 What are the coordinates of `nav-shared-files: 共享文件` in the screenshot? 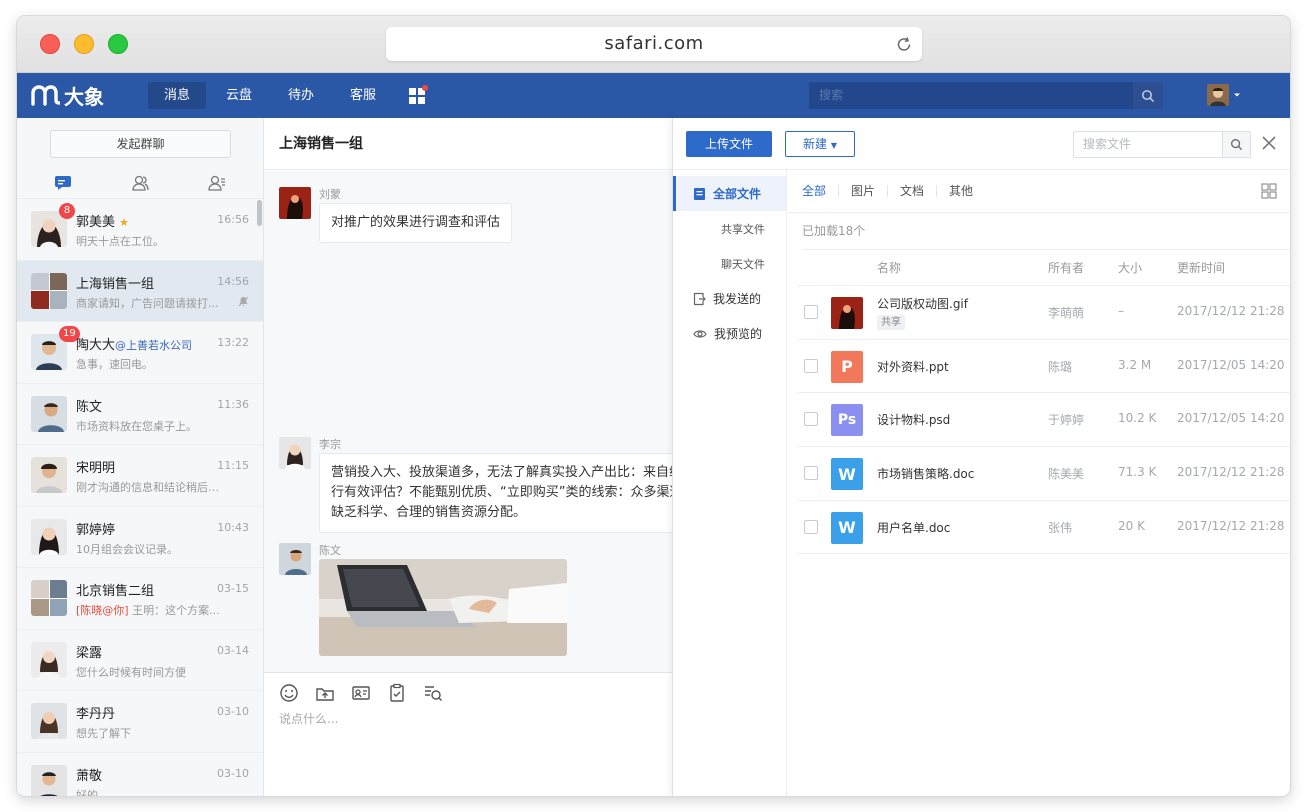 It's located at (729, 228).